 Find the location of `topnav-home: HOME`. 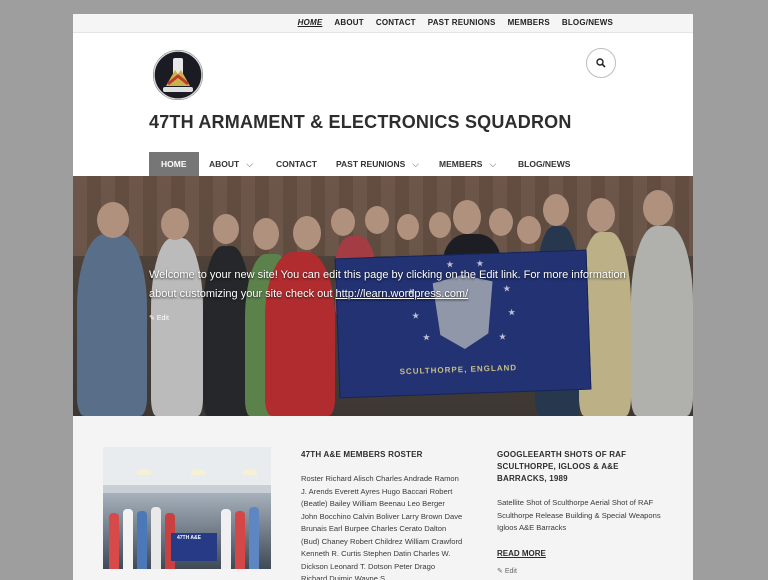

topnav-home: HOME is located at coordinates (310, 22).